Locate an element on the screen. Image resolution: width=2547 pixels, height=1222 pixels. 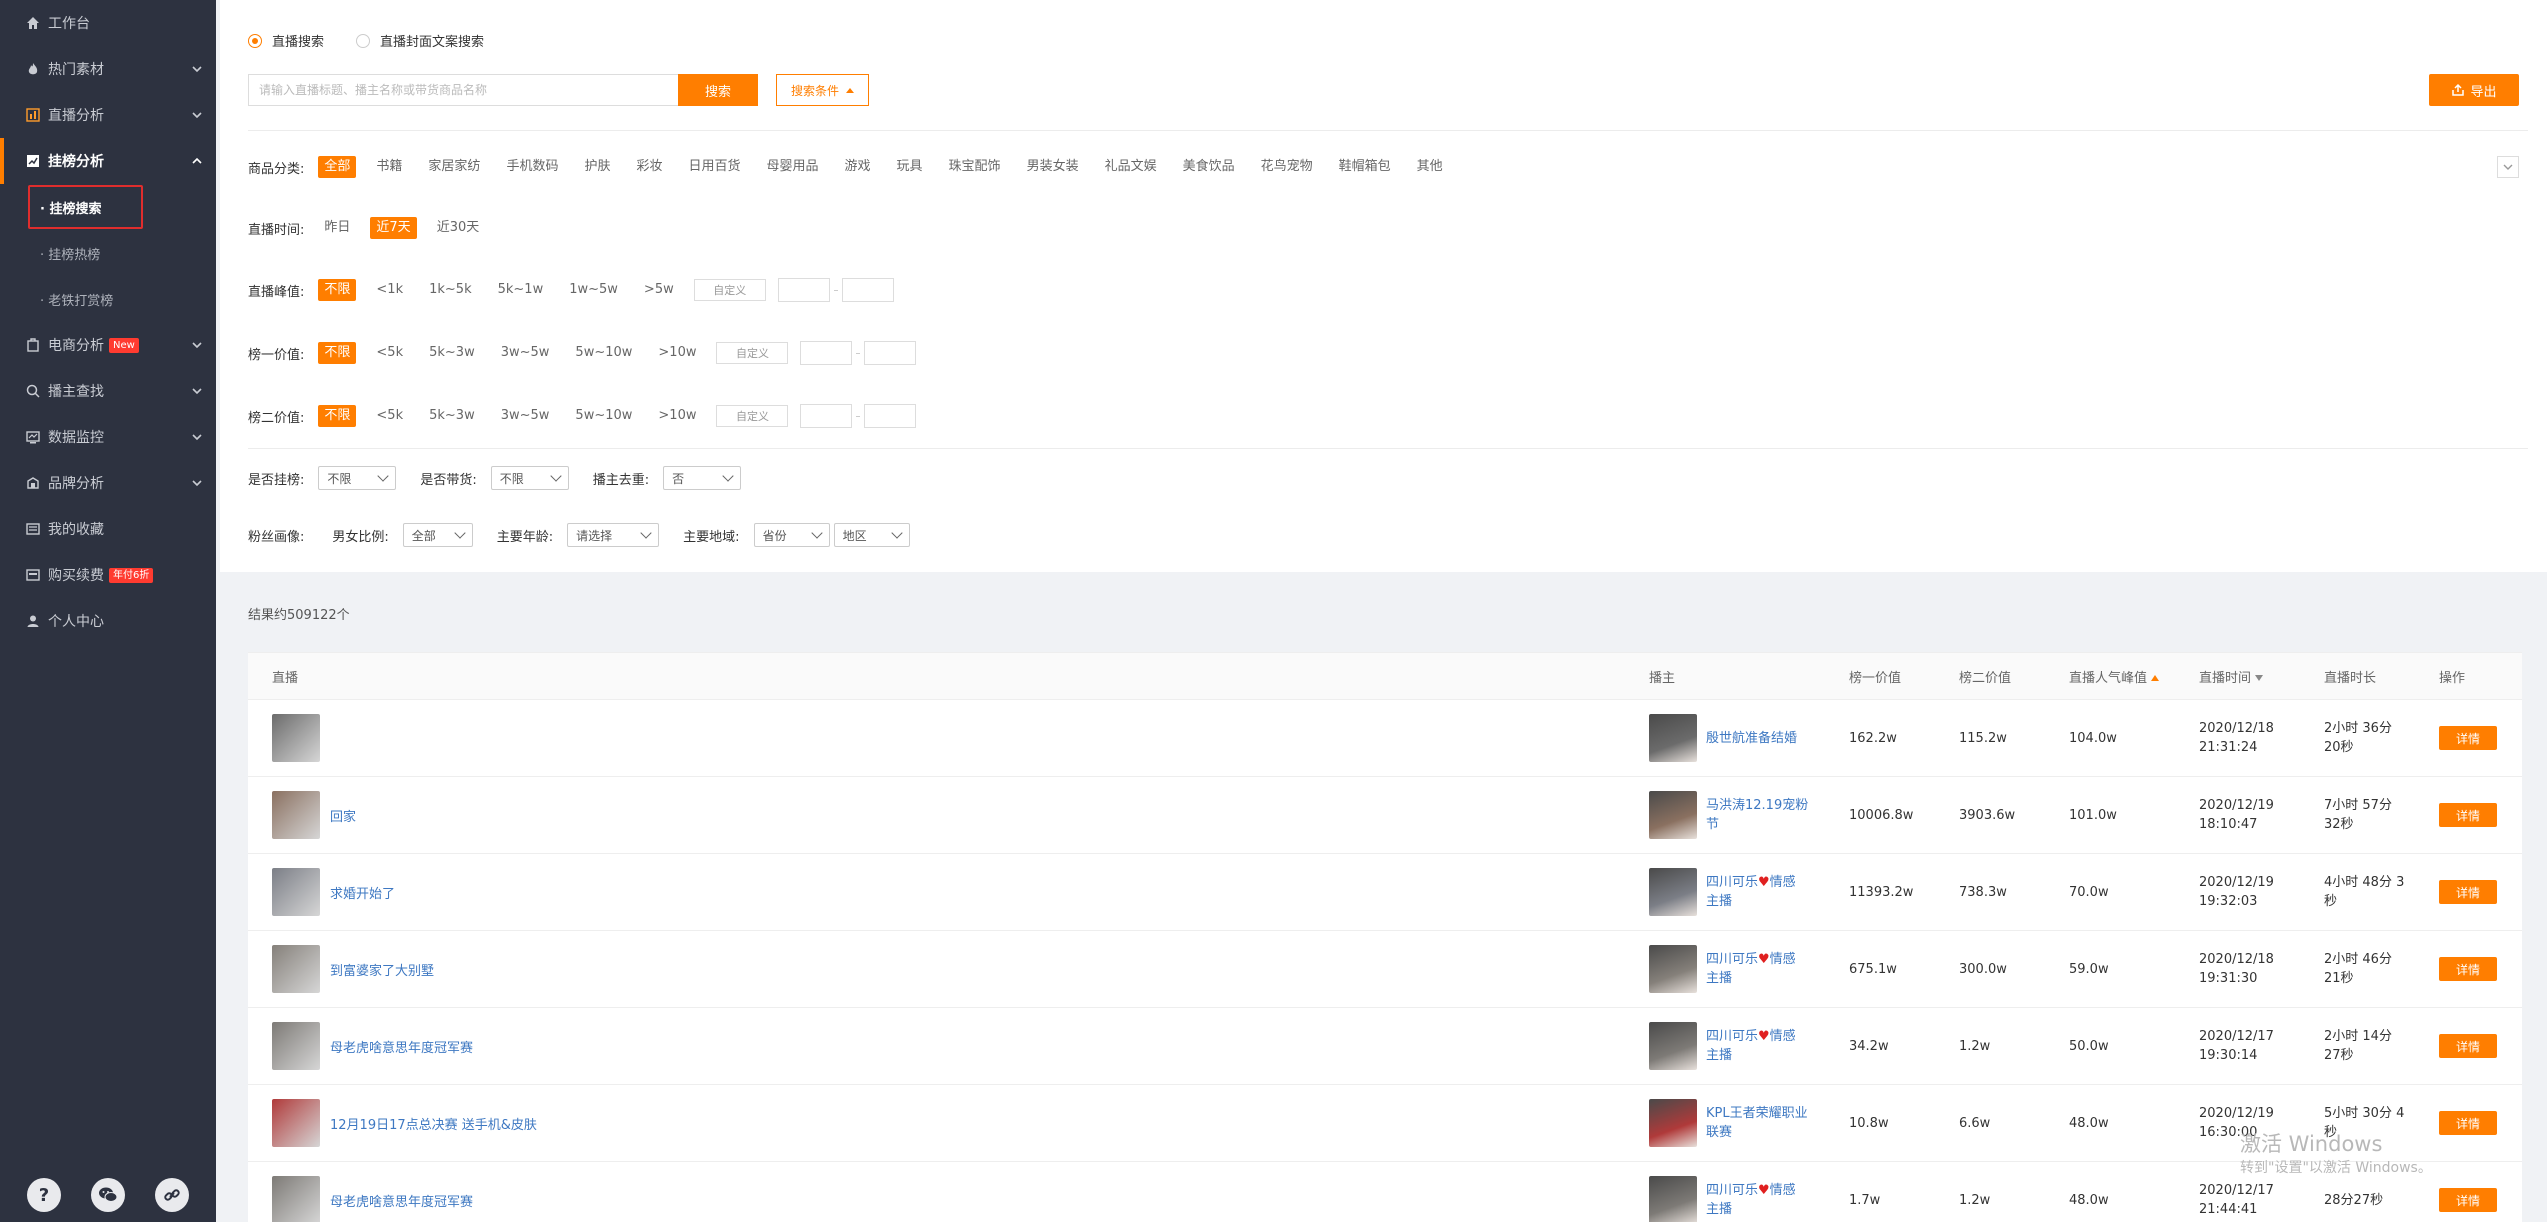
sidebar-item-anchor-search: 播主查找 is located at coordinates (108, 391).